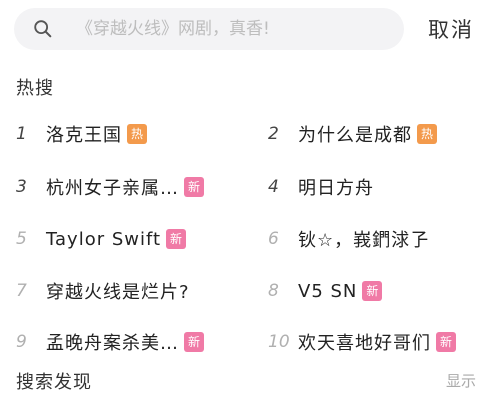 This screenshot has width=500, height=402. Describe the element at coordinates (236, 29) in the screenshot. I see `search-input` at that location.